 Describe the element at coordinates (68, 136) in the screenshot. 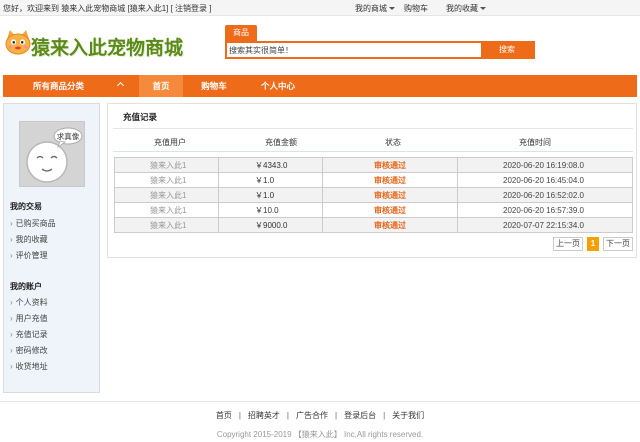

I see `avatar-caption: 求真像` at that location.